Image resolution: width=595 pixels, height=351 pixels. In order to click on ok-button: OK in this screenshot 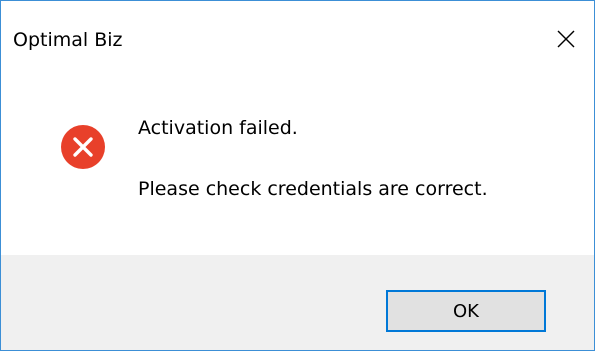, I will do `click(466, 311)`.